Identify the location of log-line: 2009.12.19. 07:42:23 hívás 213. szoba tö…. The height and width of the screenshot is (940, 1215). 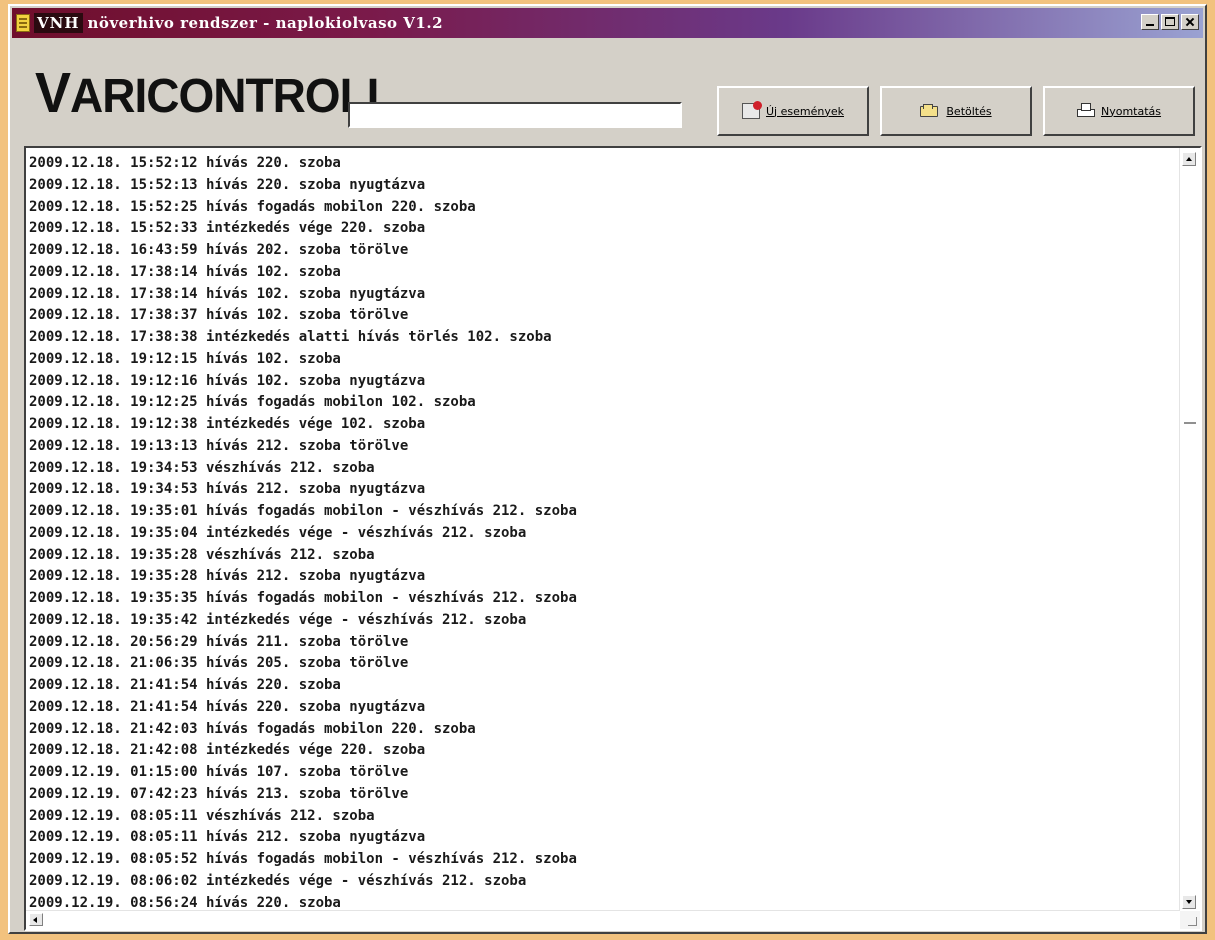
(219, 793).